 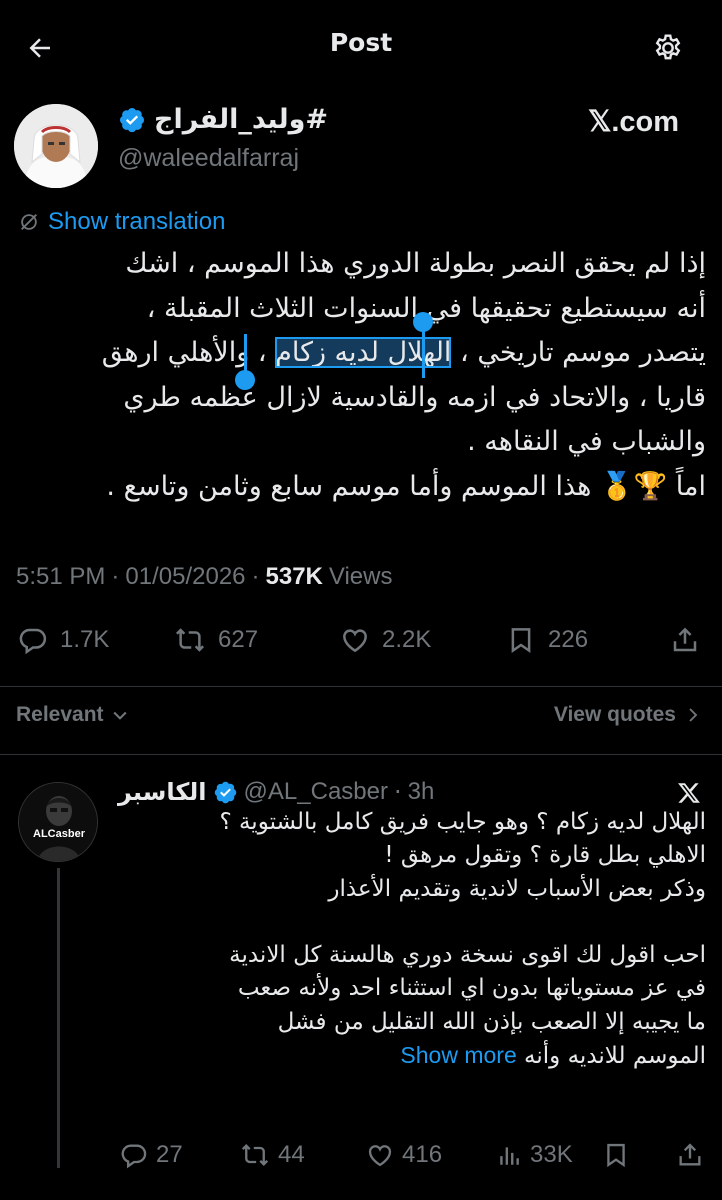 What do you see at coordinates (315, 791) in the screenshot?
I see `reply-author-handle: @AL_Casber` at bounding box center [315, 791].